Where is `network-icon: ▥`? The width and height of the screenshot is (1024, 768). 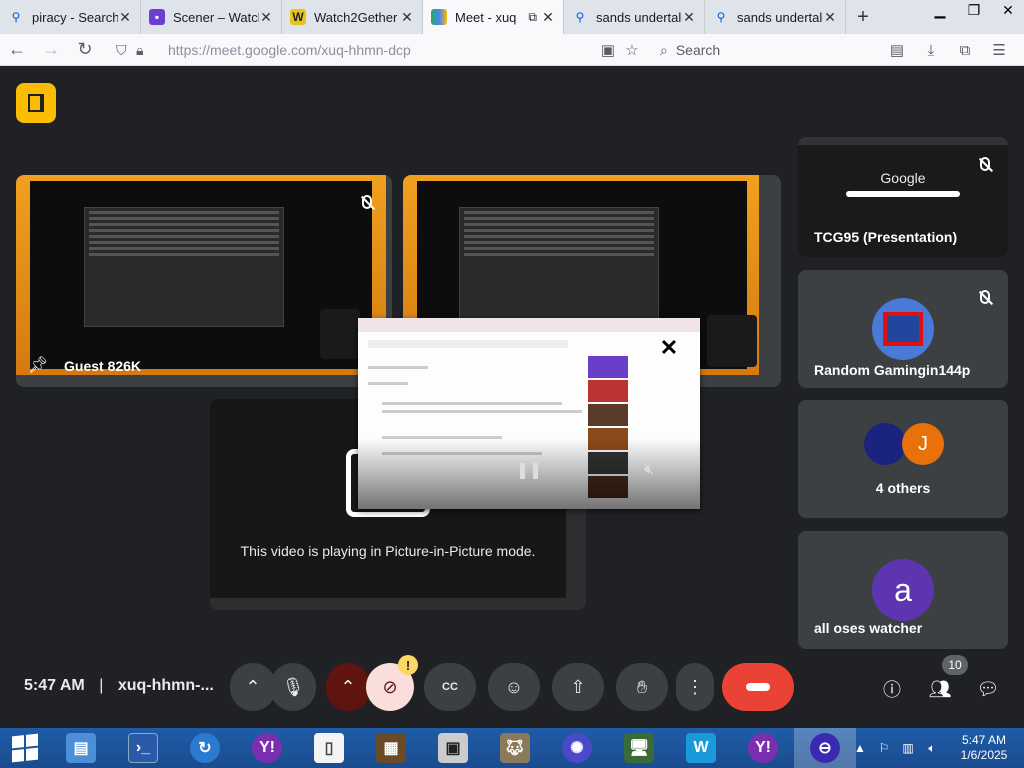
network-icon: ▥ is located at coordinates (908, 748).